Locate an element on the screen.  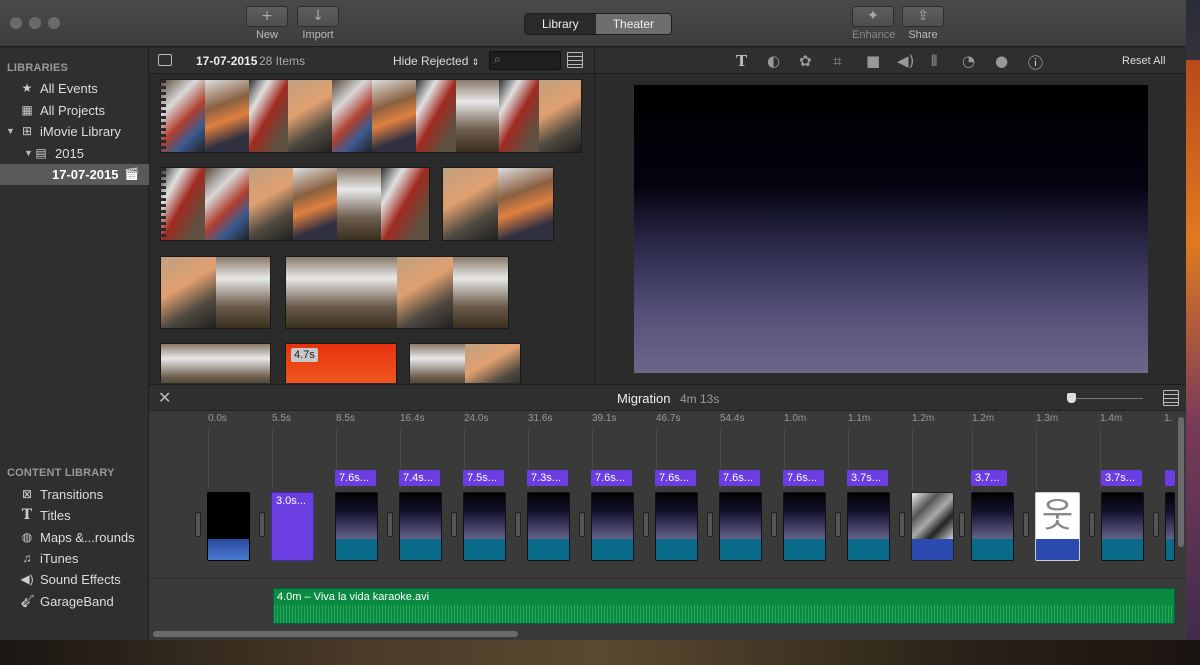
person-icon: 웃 is located at coordinates (1057, 516).